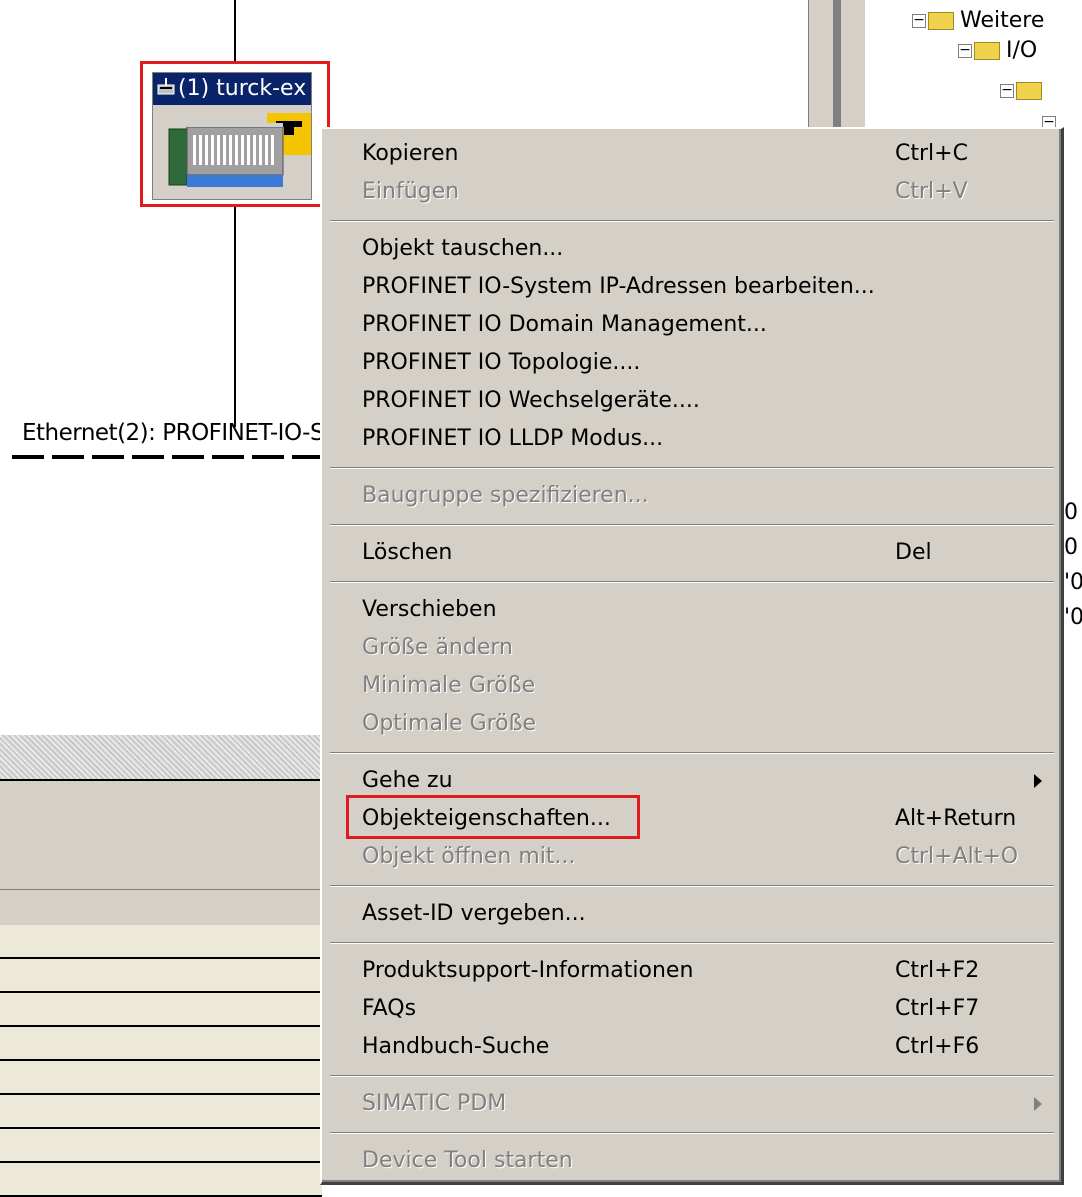 This screenshot has height=1197, width=1082. What do you see at coordinates (467, 1160) in the screenshot?
I see `menu-item-label: Device Tool starten` at bounding box center [467, 1160].